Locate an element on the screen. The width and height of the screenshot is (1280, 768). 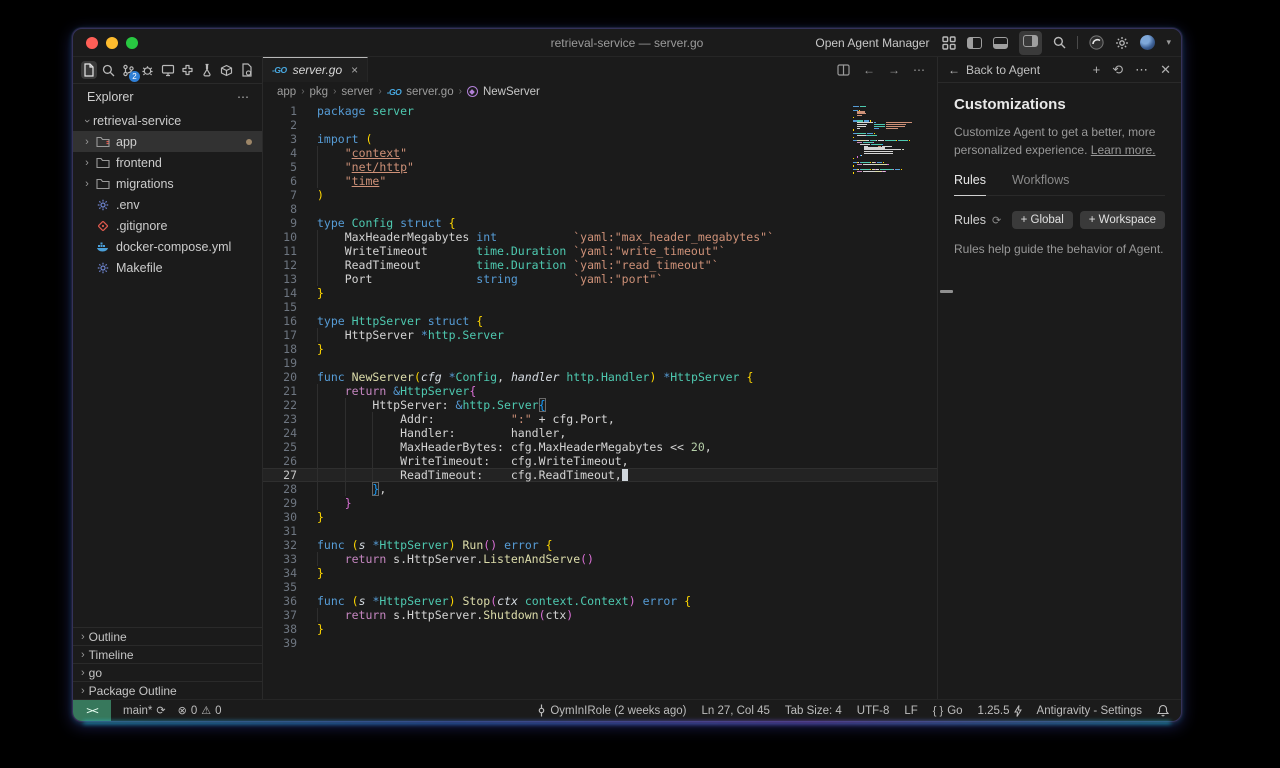
code-line: 14} is located at coordinates (600, 293).